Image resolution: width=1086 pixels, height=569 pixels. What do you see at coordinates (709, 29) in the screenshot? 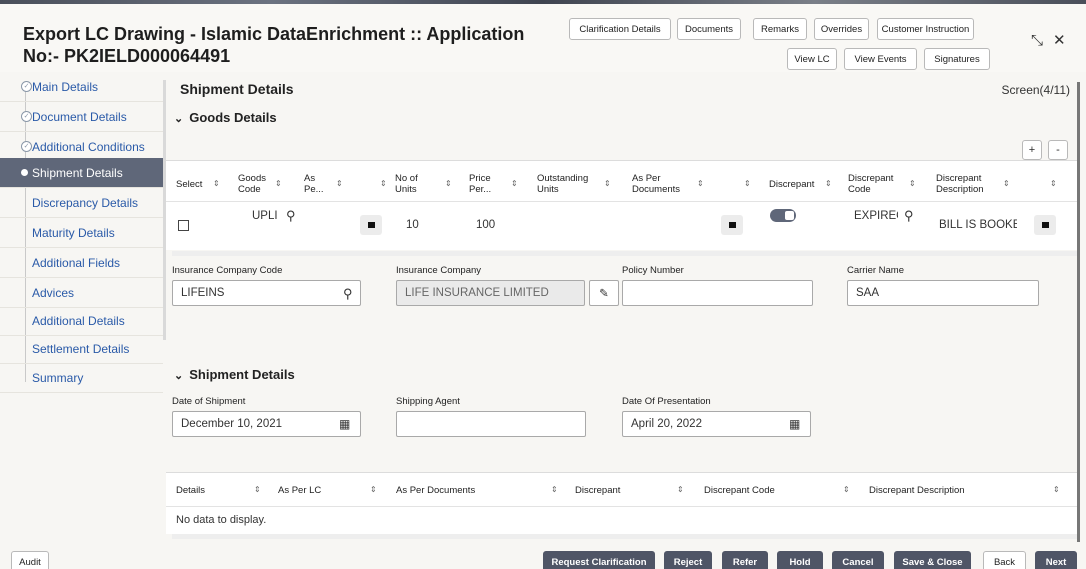
I see `documents-button: Documents` at bounding box center [709, 29].